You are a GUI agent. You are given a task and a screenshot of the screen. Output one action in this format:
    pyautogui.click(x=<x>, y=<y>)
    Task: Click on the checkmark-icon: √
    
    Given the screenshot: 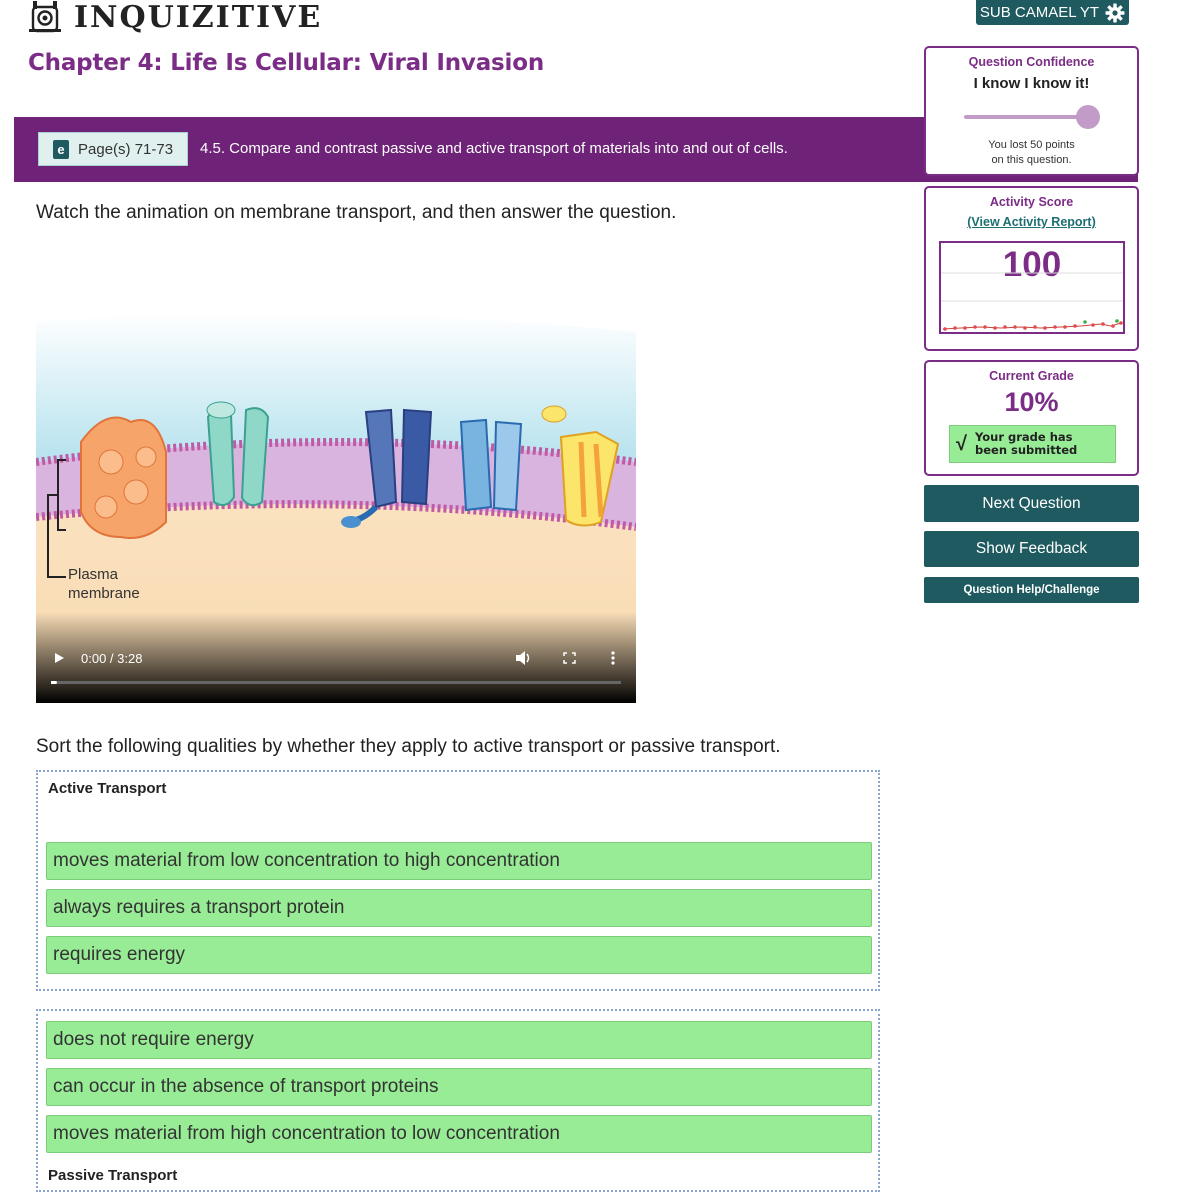 What is the action you would take?
    pyautogui.click(x=961, y=443)
    